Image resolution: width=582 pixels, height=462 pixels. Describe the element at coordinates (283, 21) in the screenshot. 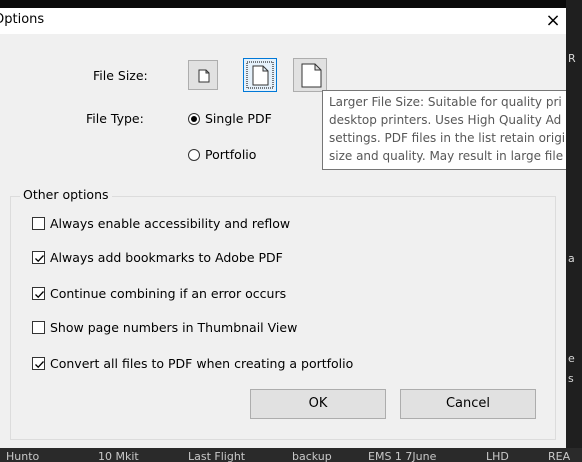

I see `dialog-titlebar: Options ×` at that location.